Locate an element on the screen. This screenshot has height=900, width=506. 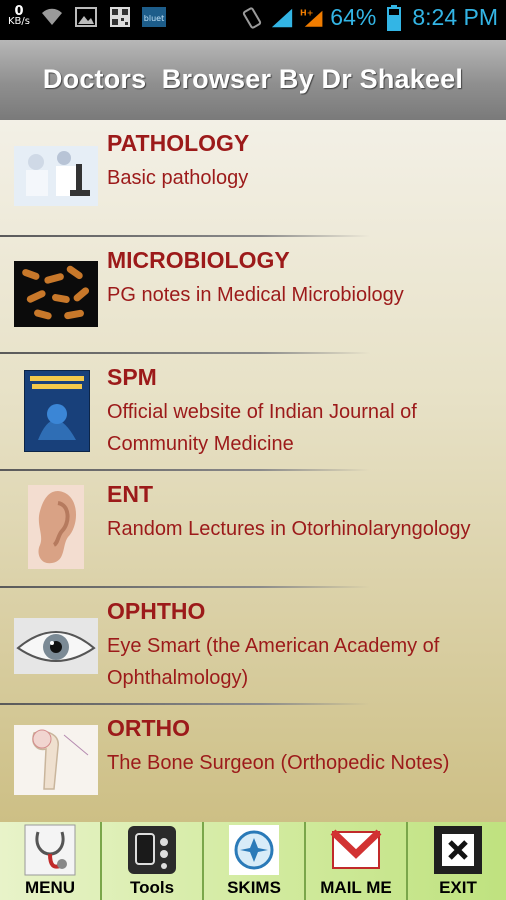
svg-text: bluet is located at coordinates (154, 18).